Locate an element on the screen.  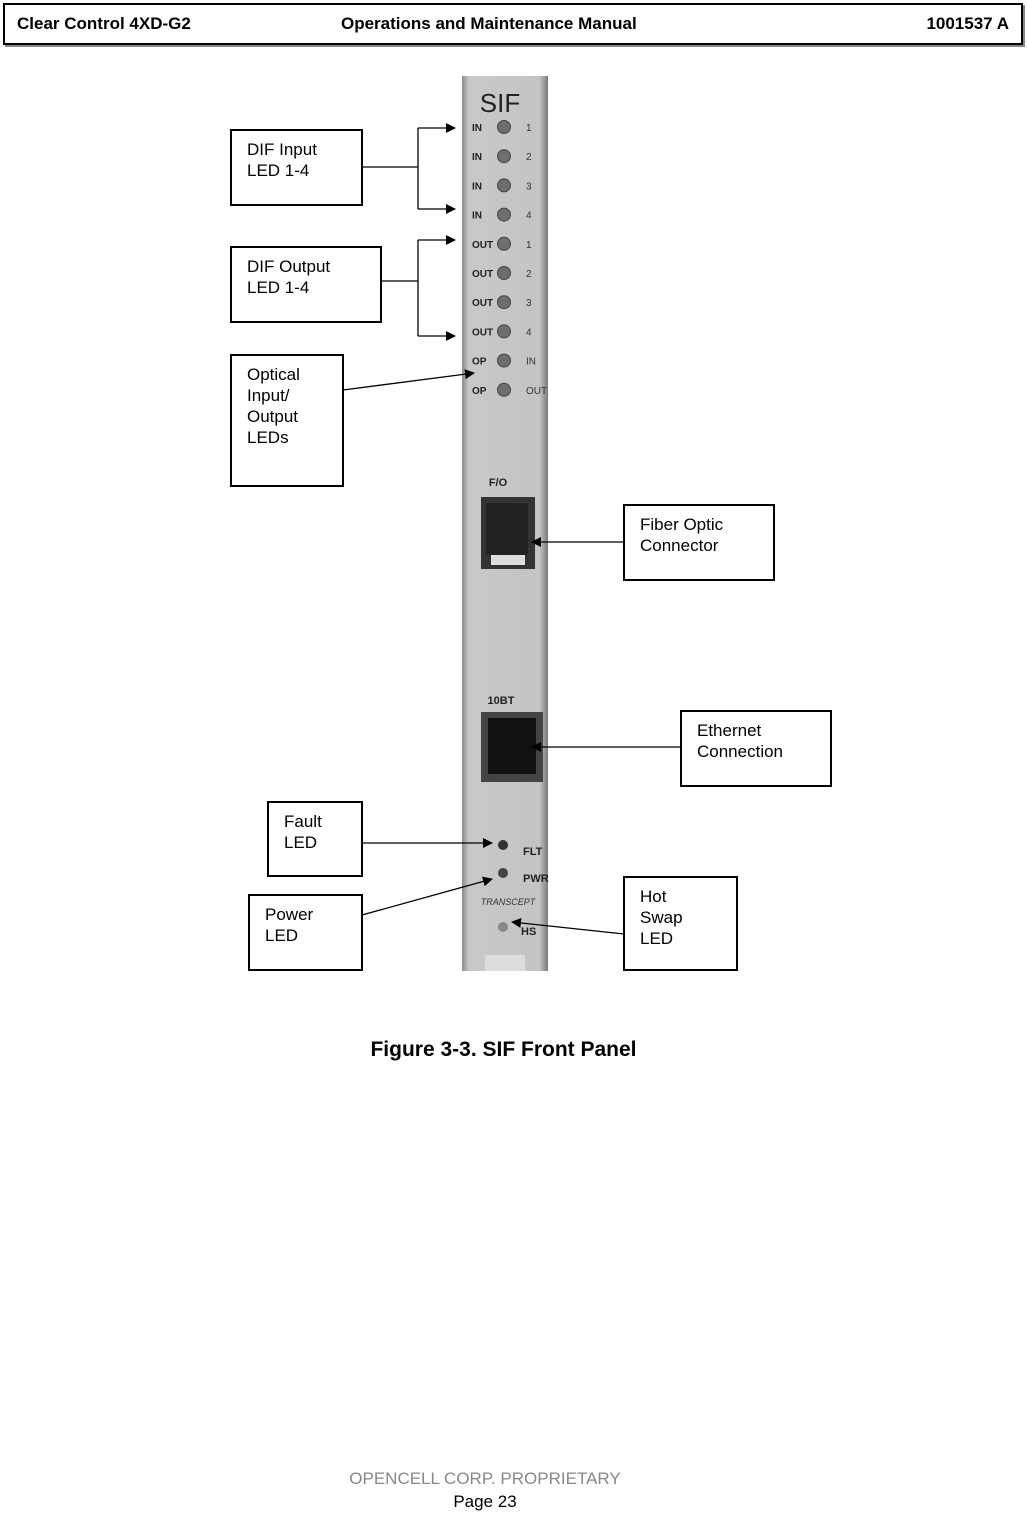
svg-text: PWR is located at coordinates (536, 879).